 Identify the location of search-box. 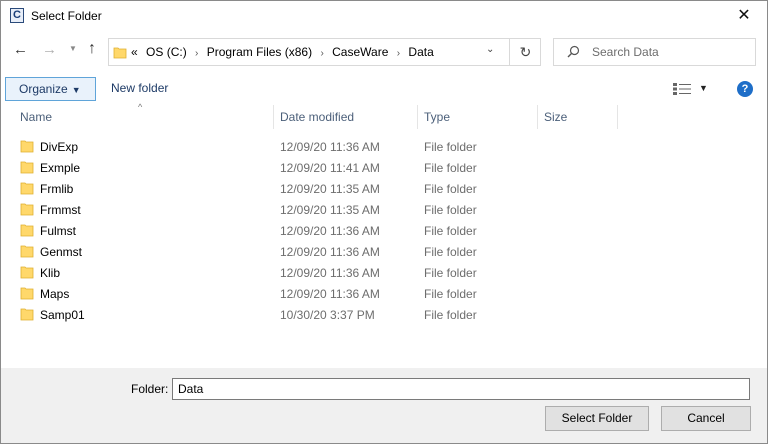
(654, 52).